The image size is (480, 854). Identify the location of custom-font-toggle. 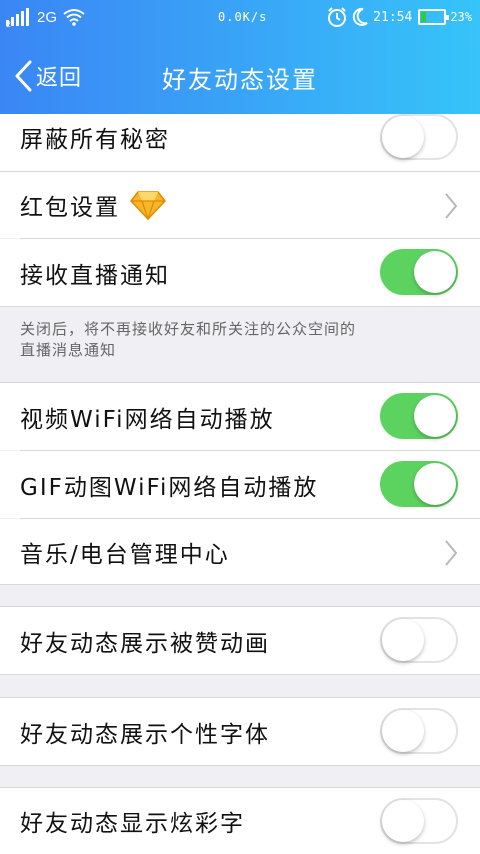
(419, 731).